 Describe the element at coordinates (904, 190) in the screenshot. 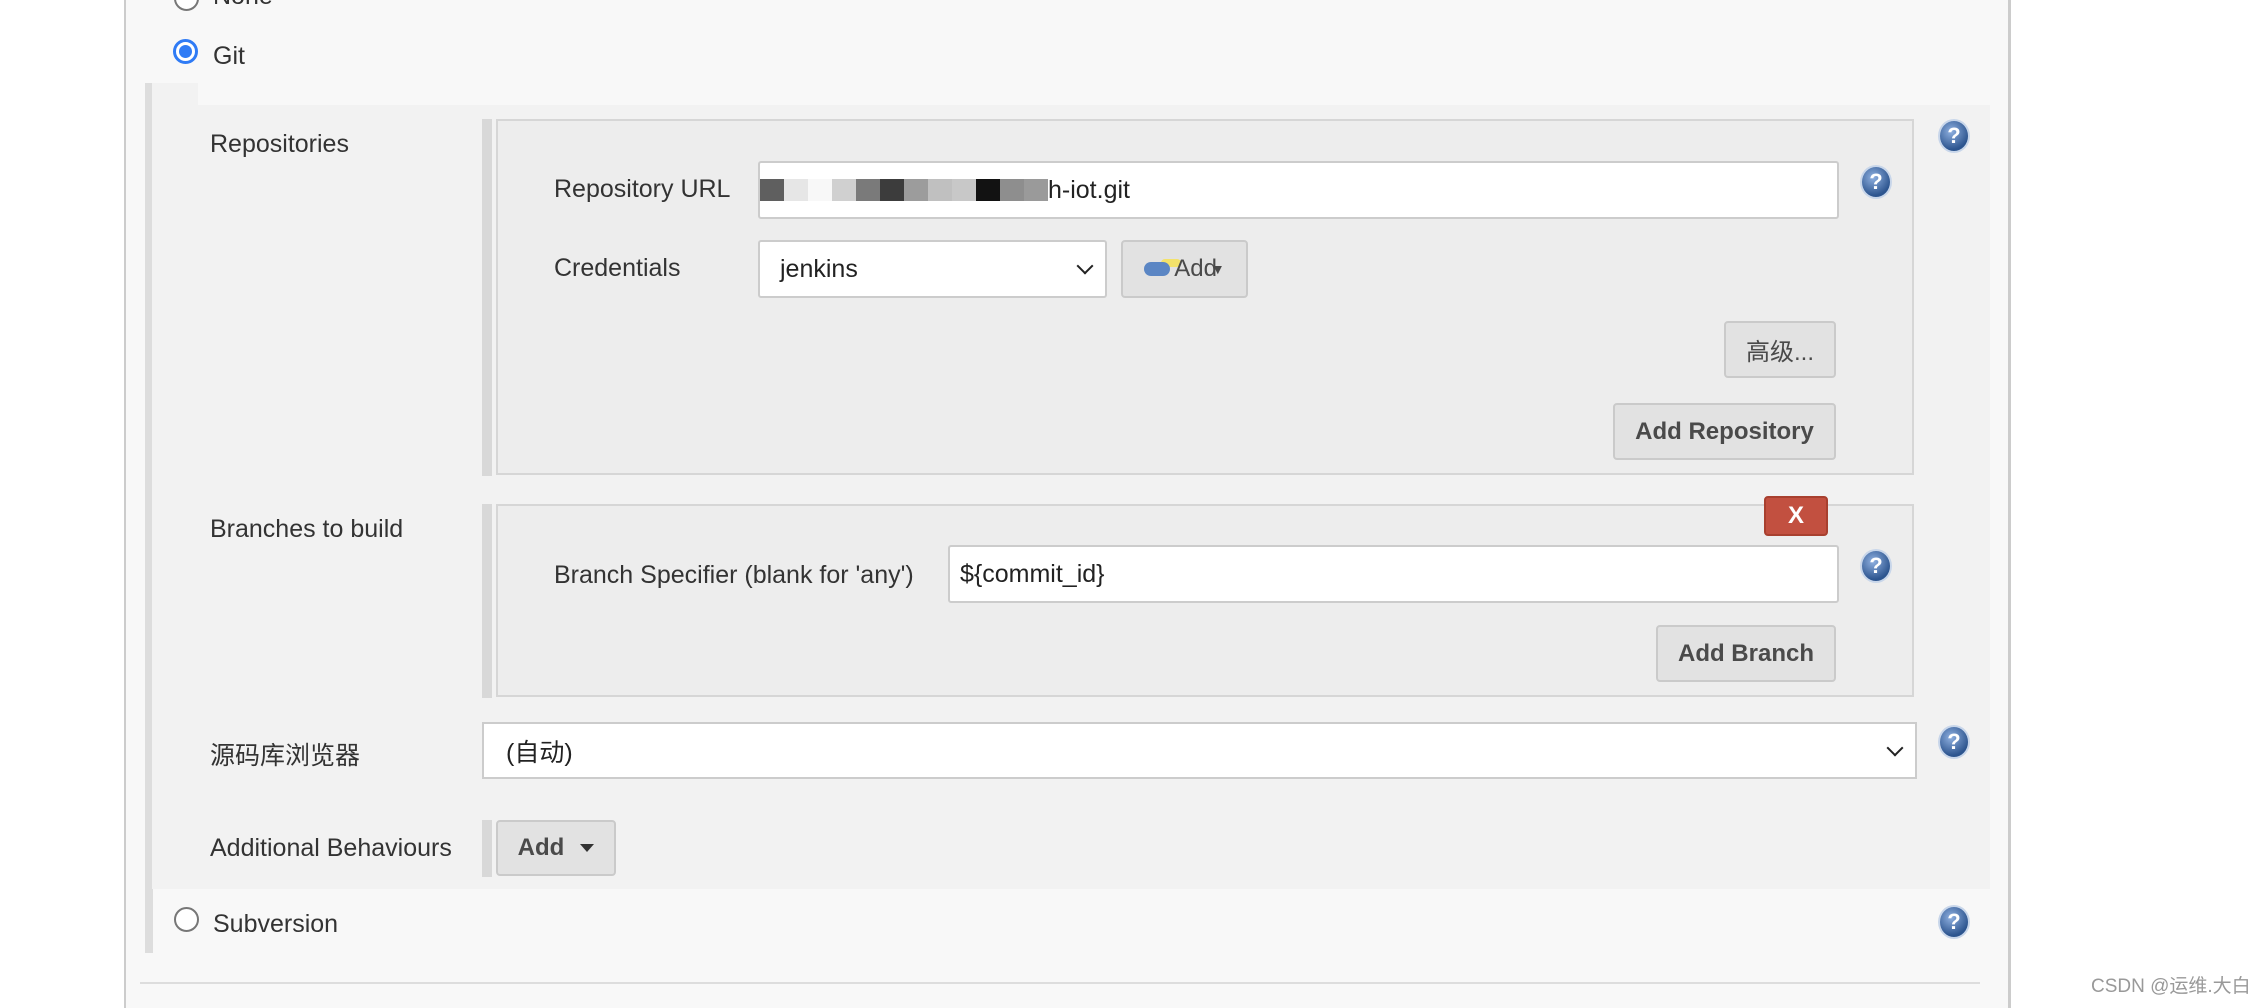

I see `redacted-url` at that location.